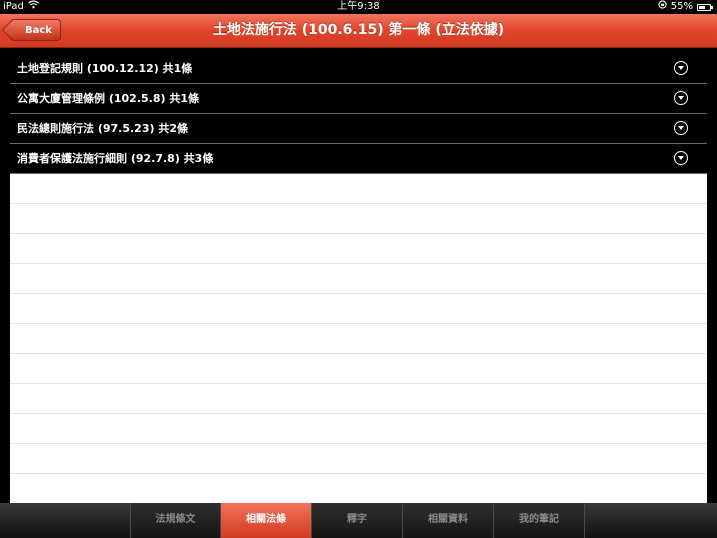 This screenshot has height=538, width=717. Describe the element at coordinates (539, 520) in the screenshot. I see `tab-my-notes: 我的筆記` at that location.